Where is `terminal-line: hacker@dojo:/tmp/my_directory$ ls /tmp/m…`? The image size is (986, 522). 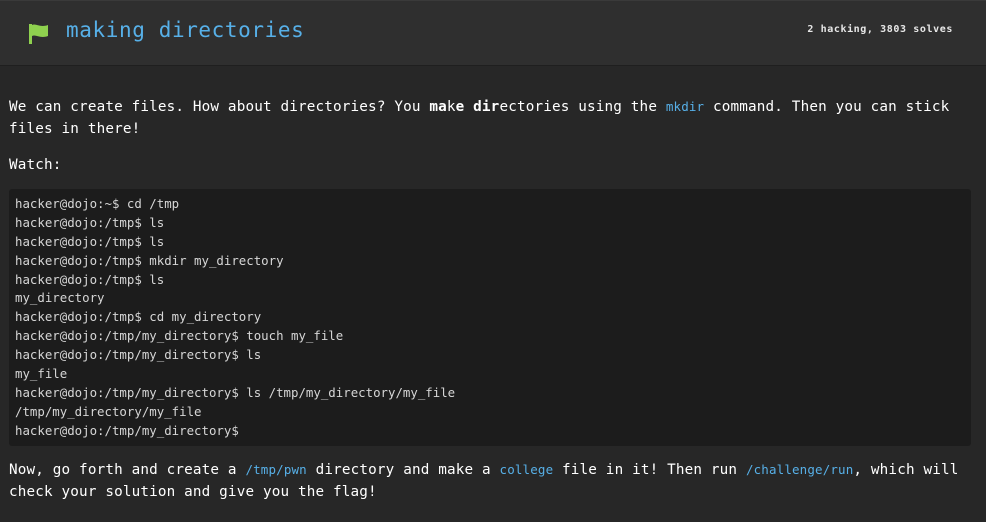
terminal-line: hacker@dojo:/tmp/my_directory$ ls /tmp/m… is located at coordinates (235, 392).